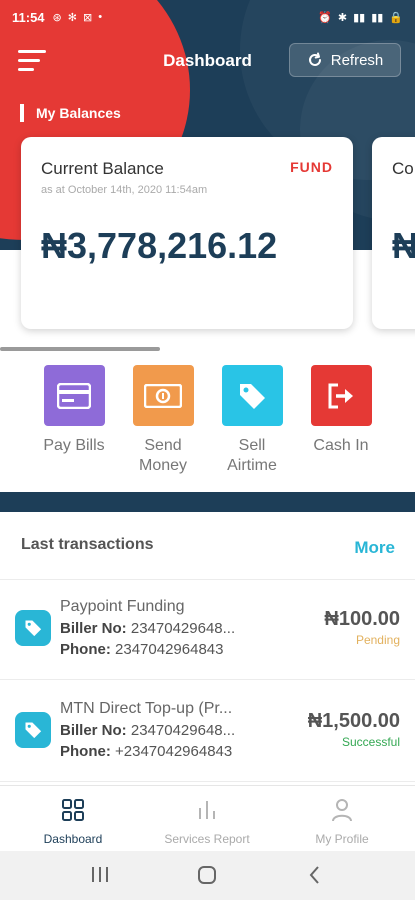 Image resolution: width=415 pixels, height=900 pixels. I want to click on recent-apps-icon, so click(100, 875).